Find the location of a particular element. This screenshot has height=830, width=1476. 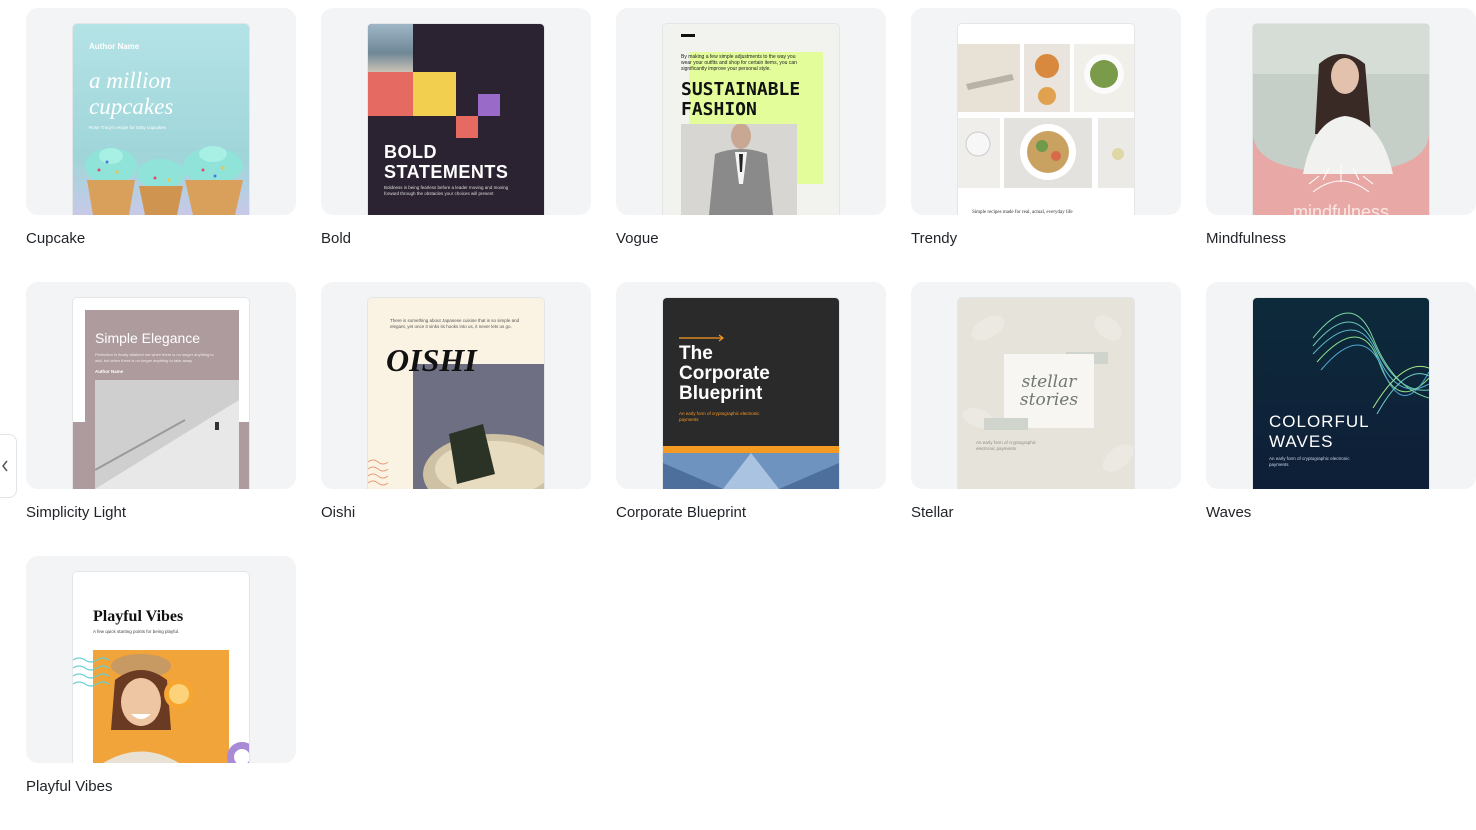

cover-title-line2: WAVES is located at coordinates (1301, 441).